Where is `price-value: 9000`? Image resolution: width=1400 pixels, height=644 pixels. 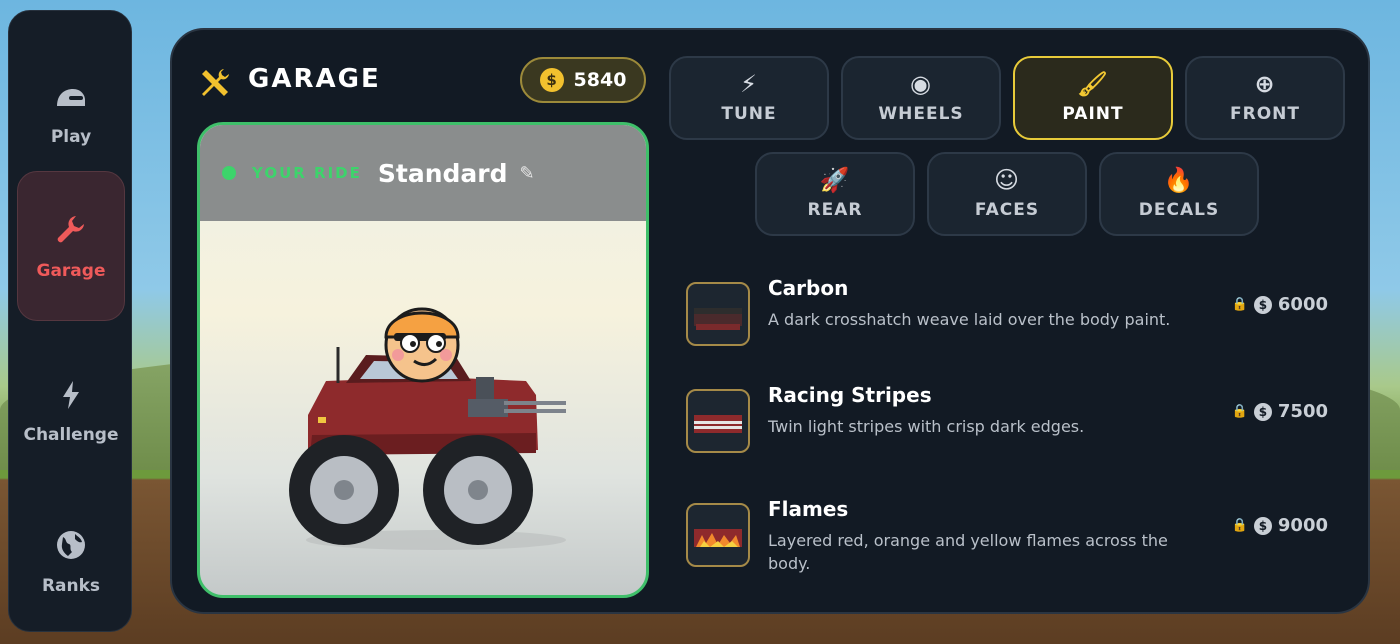 price-value: 9000 is located at coordinates (1302, 525).